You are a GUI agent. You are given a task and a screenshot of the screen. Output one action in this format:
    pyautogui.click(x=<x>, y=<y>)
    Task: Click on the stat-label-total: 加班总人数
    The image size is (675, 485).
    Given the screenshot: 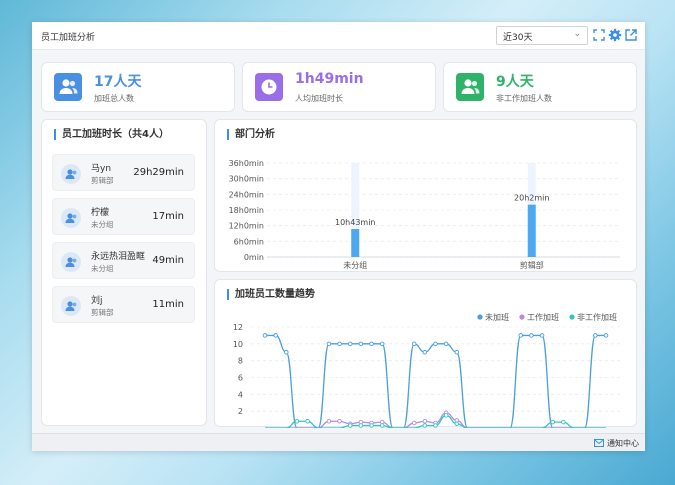 What is the action you would take?
    pyautogui.click(x=114, y=98)
    